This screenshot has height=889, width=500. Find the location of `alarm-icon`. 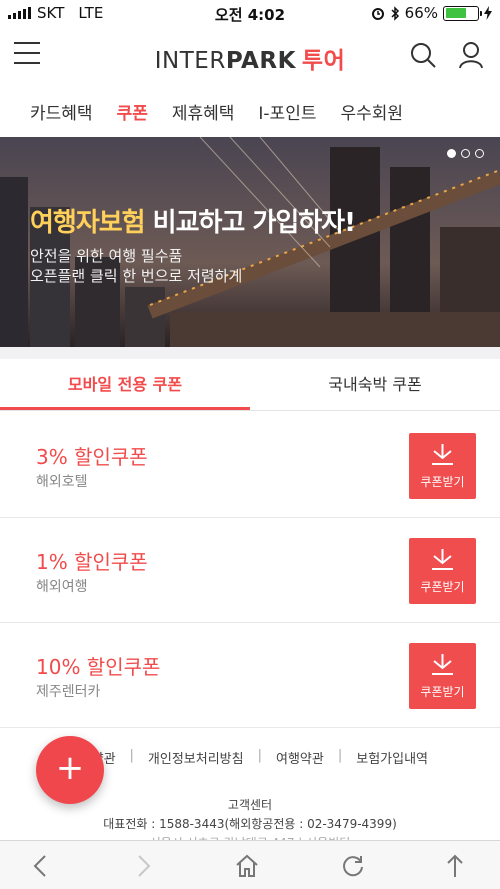

alarm-icon is located at coordinates (377, 14).